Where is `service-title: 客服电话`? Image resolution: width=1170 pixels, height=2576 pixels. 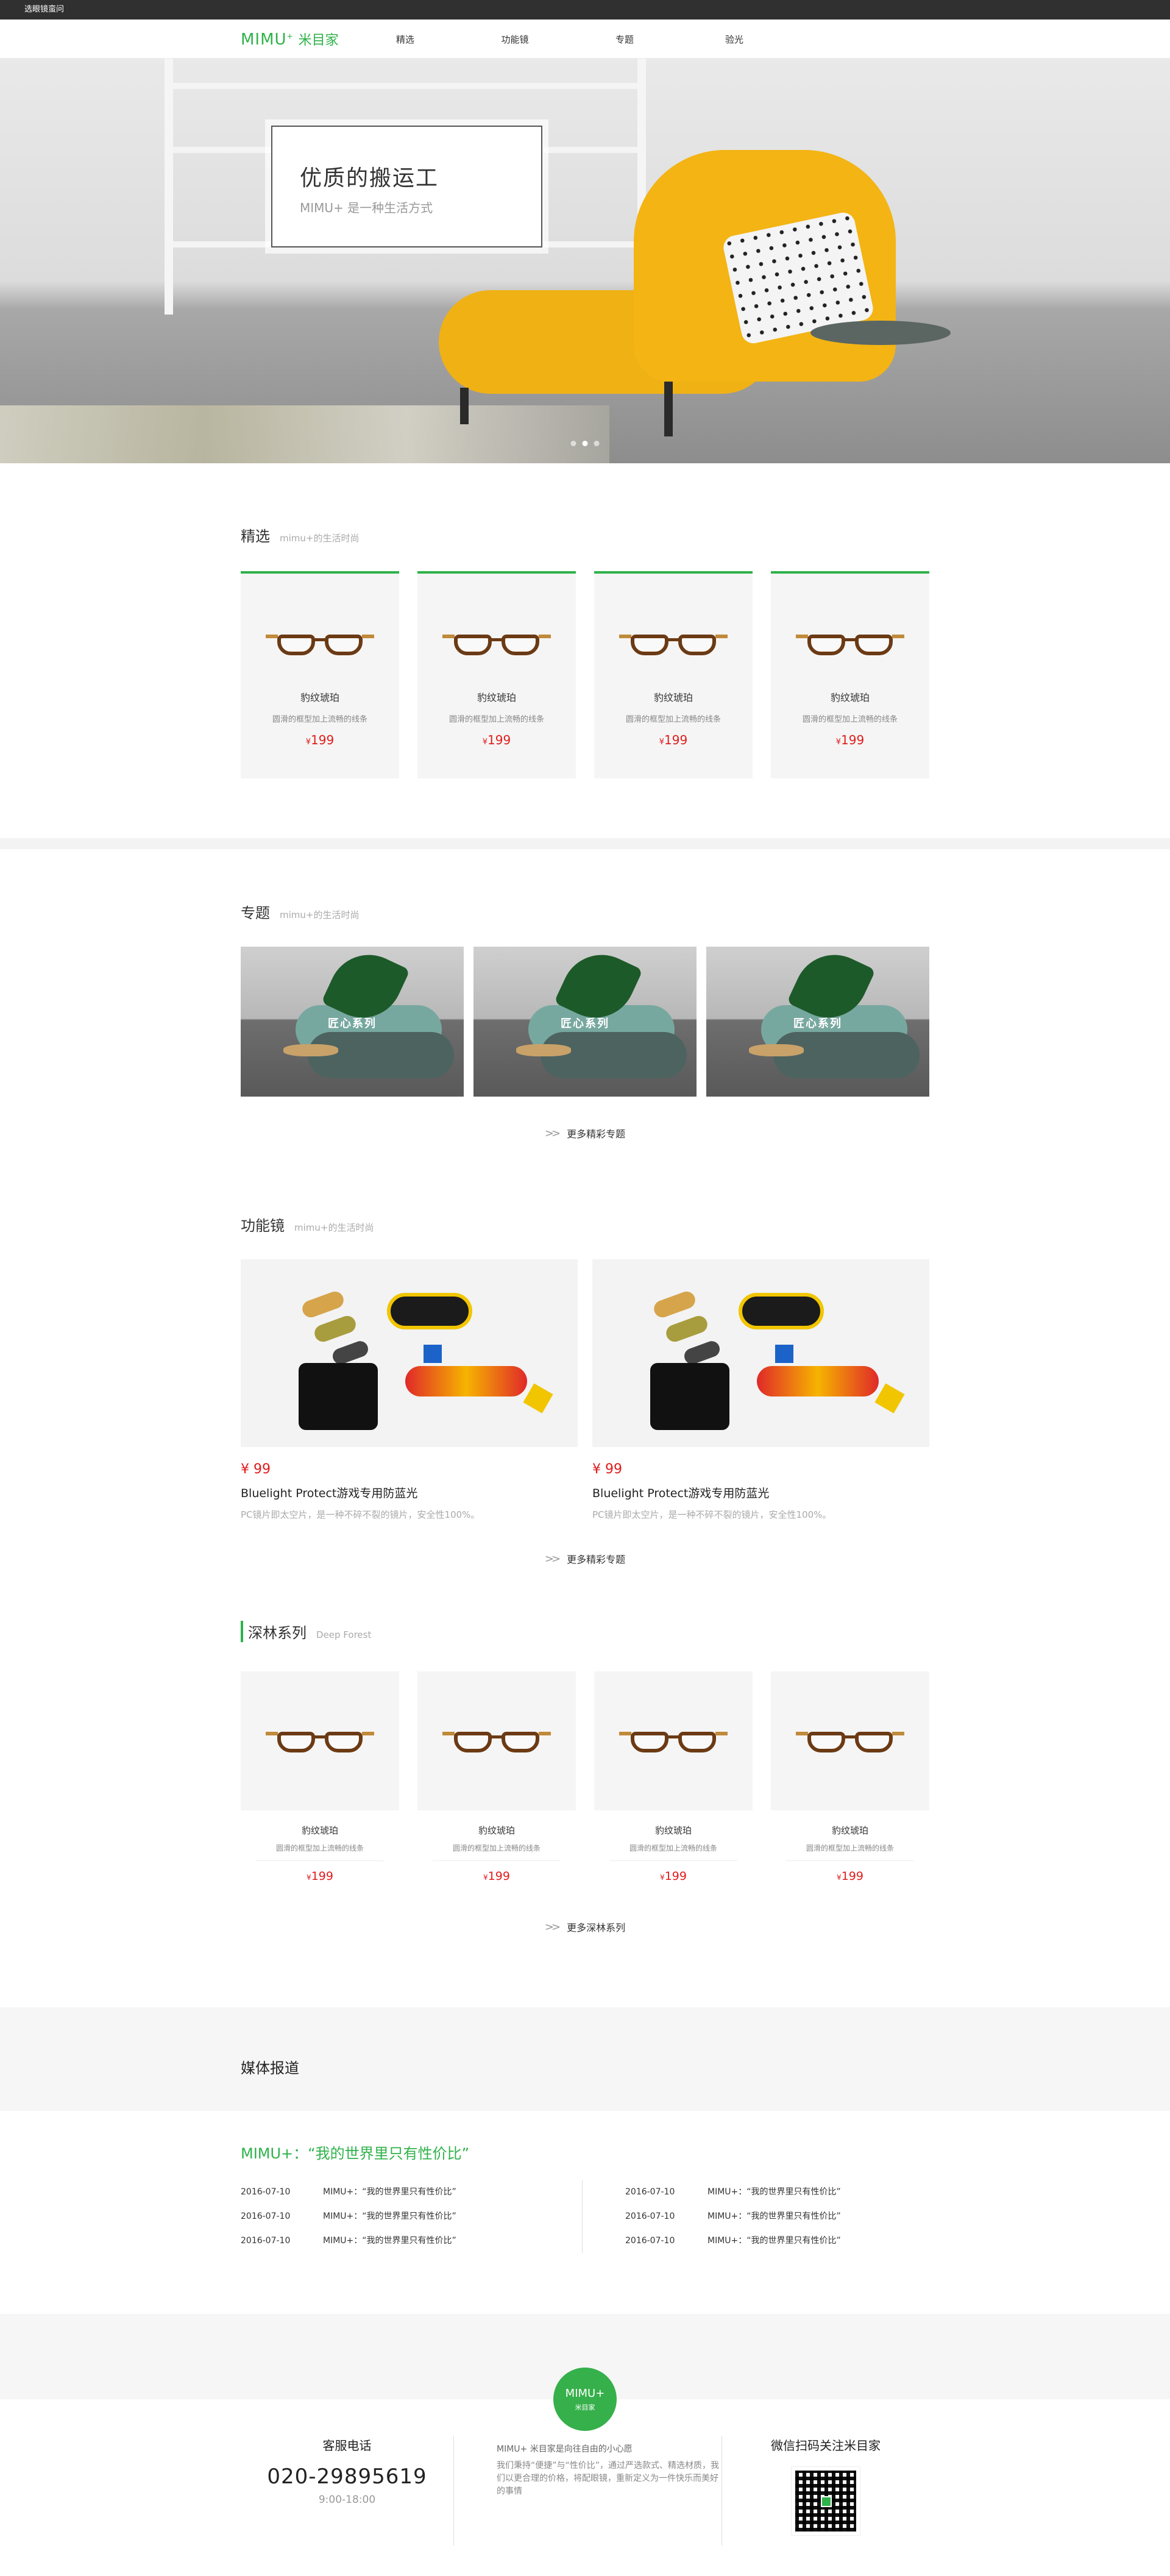
service-title: 客服电话 is located at coordinates (347, 2445).